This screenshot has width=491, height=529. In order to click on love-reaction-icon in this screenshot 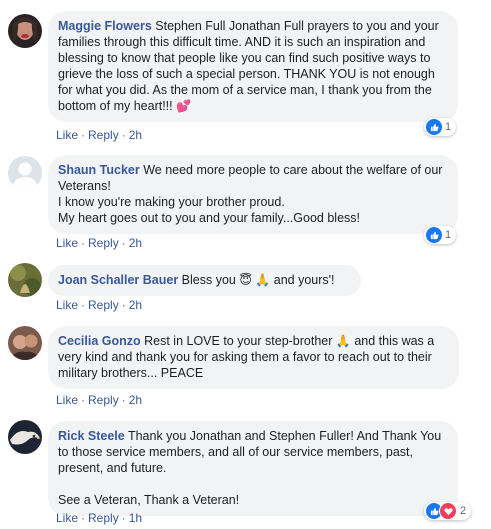, I will do `click(448, 511)`.